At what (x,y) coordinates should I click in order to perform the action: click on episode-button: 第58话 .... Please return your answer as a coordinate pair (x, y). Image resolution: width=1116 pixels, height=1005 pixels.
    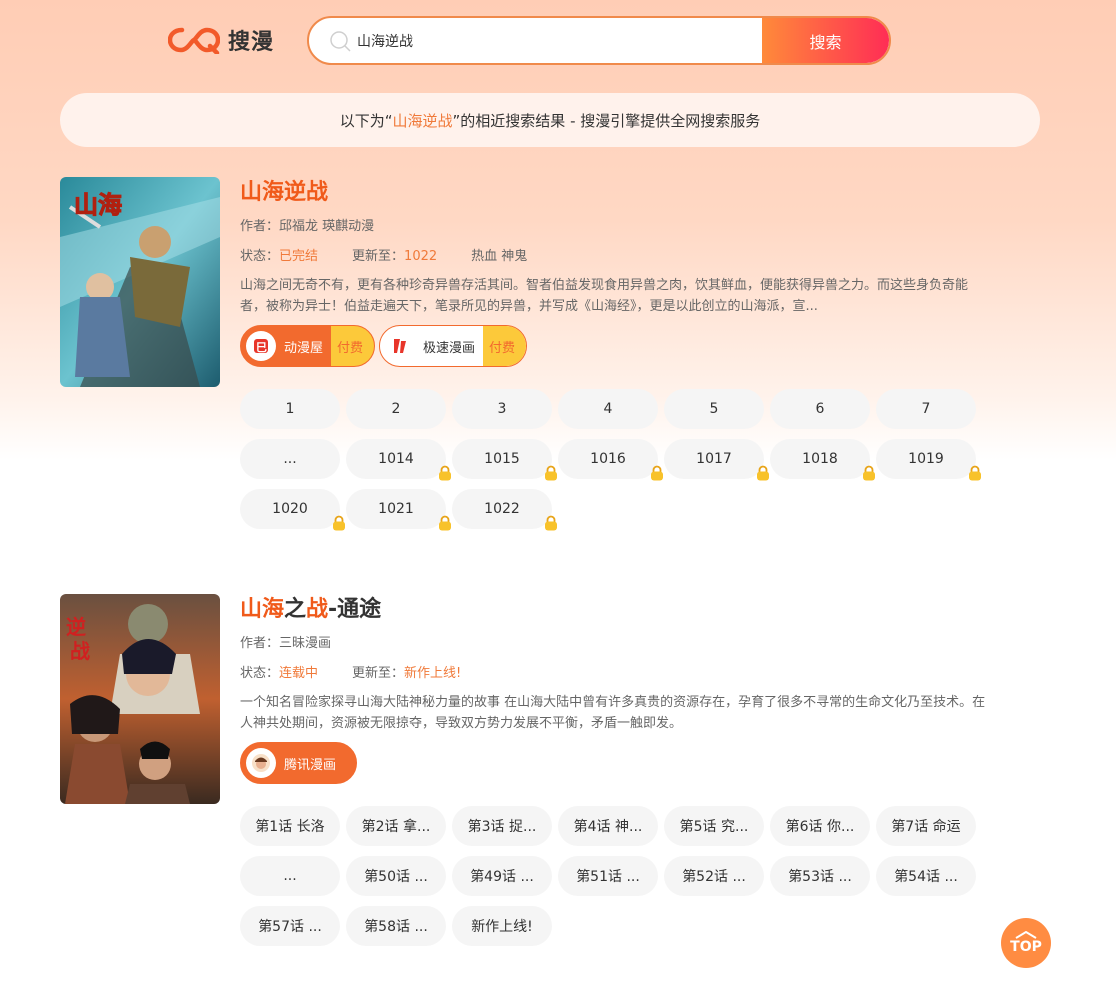
    Looking at the image, I should click on (396, 926).